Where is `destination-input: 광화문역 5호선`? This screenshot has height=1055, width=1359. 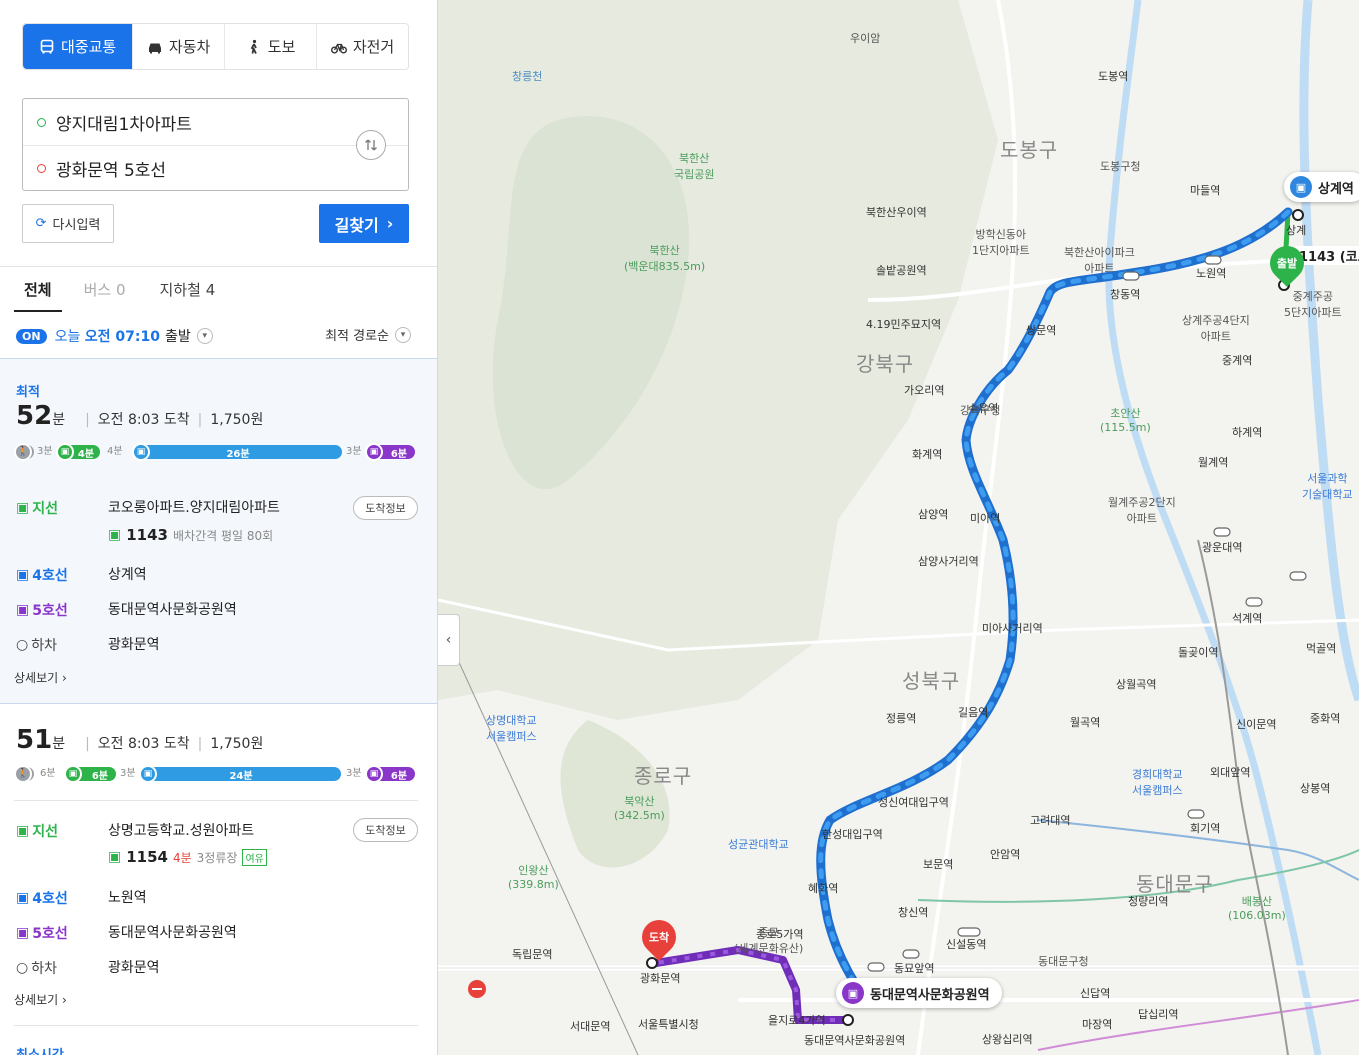
destination-input: 광화문역 5호선 is located at coordinates (215, 168).